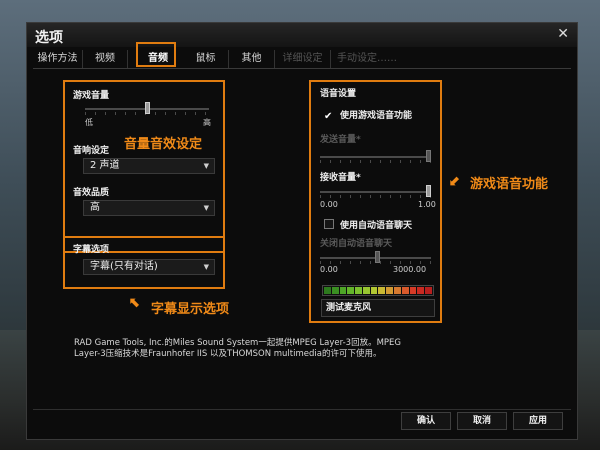  Describe the element at coordinates (105, 59) in the screenshot. I see `tab-video: 视频` at that location.